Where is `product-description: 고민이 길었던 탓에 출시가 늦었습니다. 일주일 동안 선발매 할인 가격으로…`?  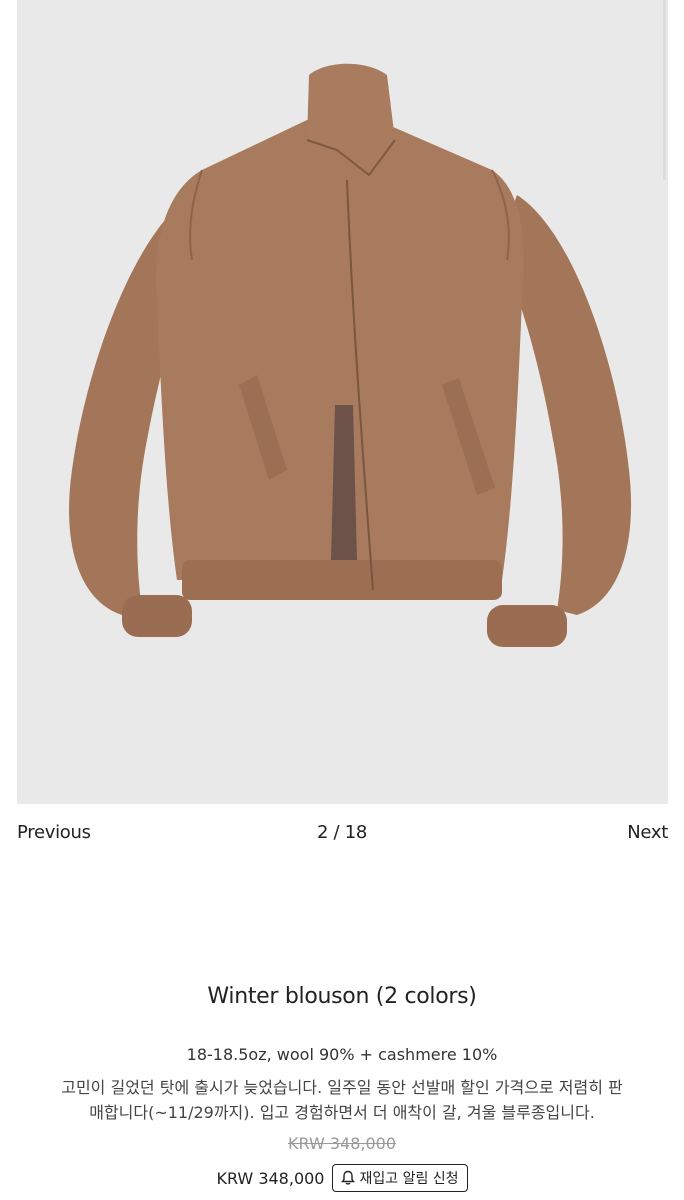 product-description: 고민이 길었던 탓에 출시가 늦었습니다. 일주일 동안 선발매 할인 가격으로… is located at coordinates (342, 1100).